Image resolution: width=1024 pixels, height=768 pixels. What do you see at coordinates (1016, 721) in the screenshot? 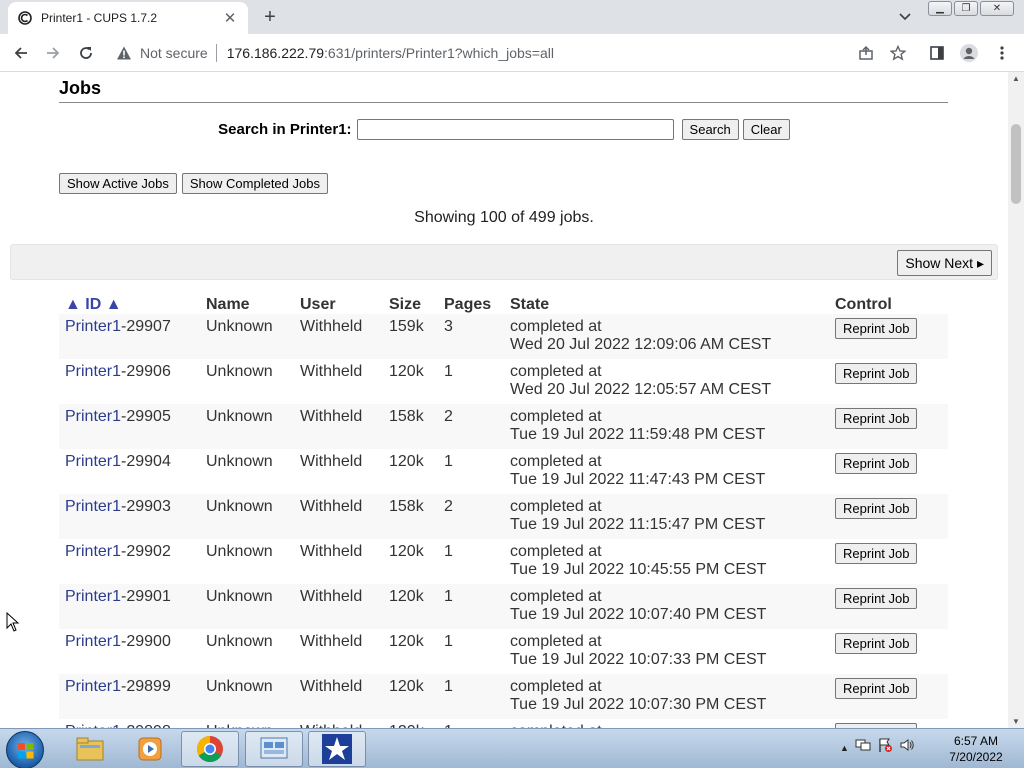
I see `scroll-down-arrow-icon: ▼` at bounding box center [1016, 721].